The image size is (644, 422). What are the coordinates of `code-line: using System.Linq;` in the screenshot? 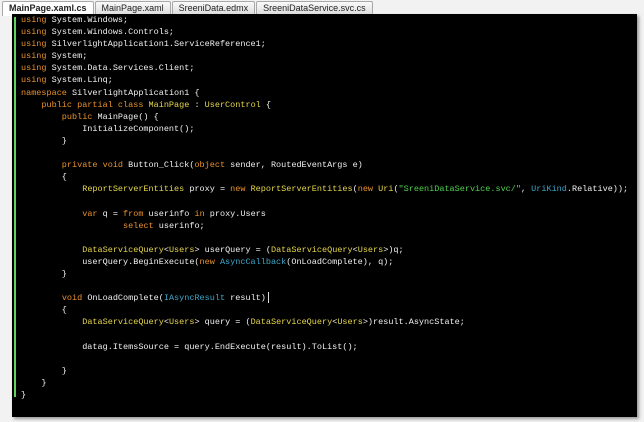 It's located at (324, 80).